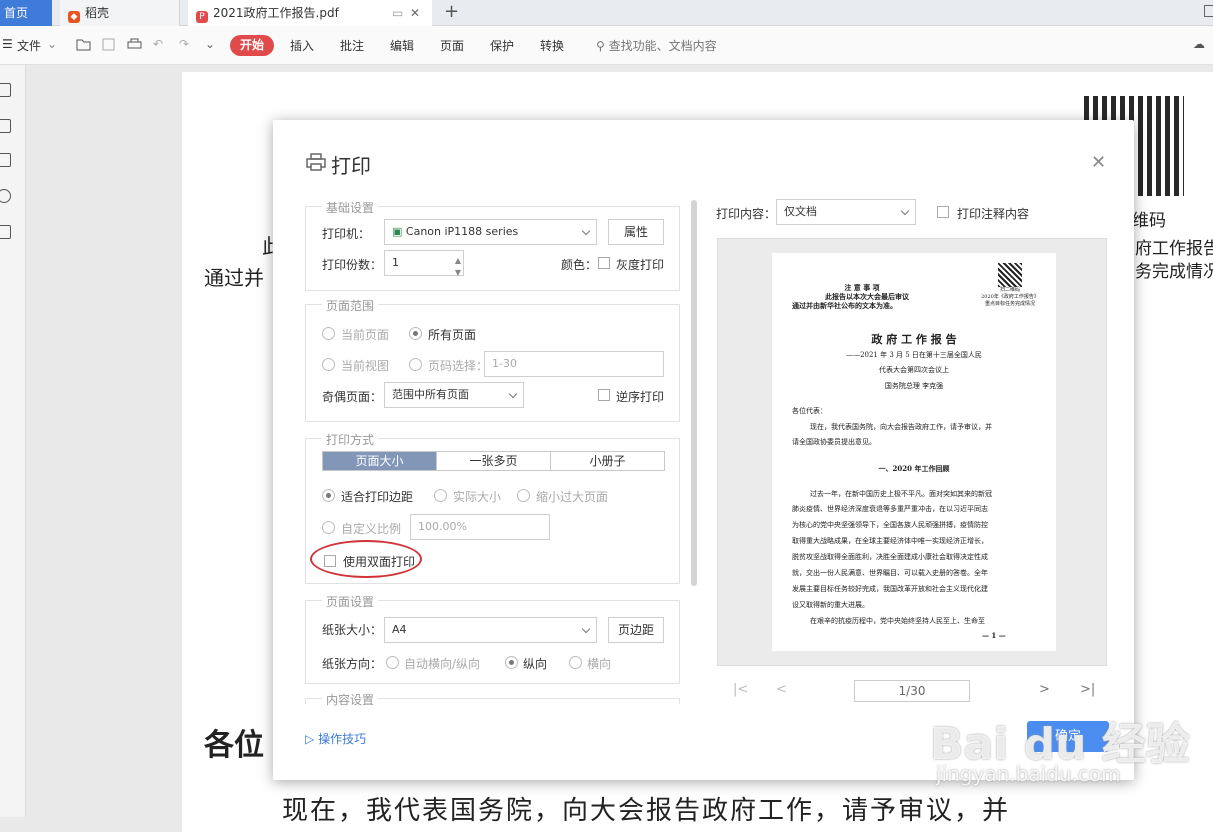  I want to click on search-box: ⚲ 查找功能、文档内容, so click(656, 45).